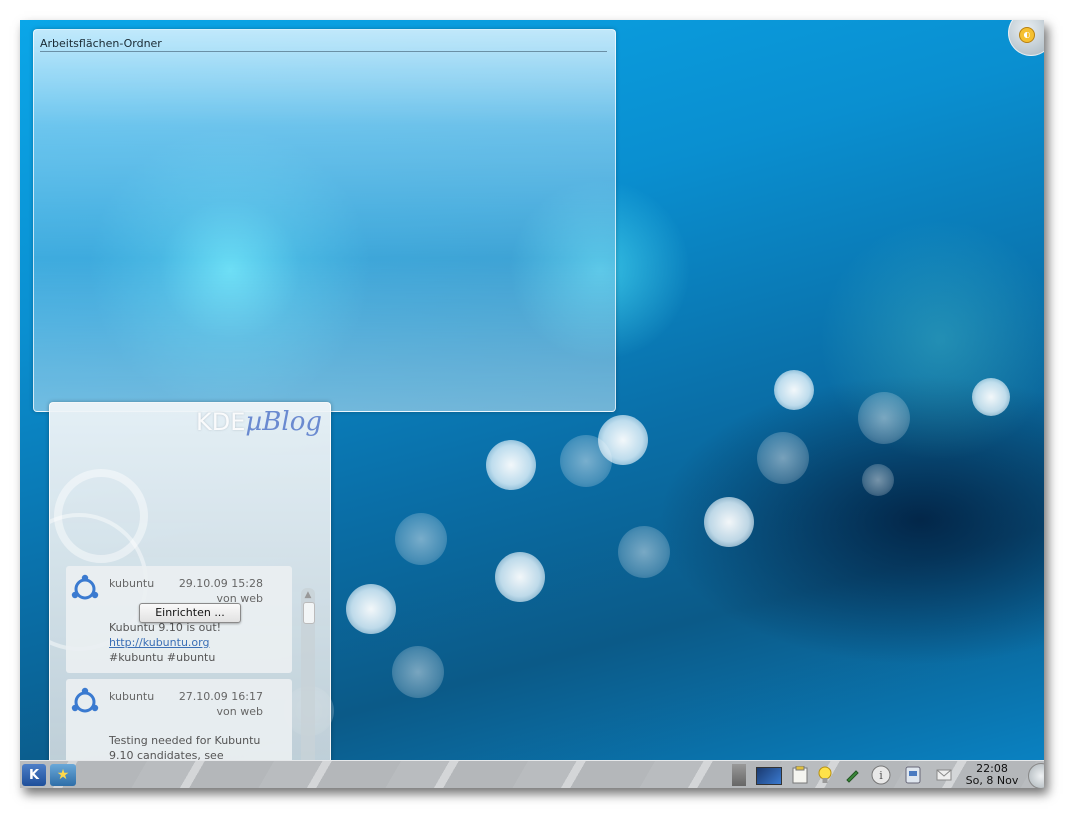 This screenshot has height=828, width=1084. What do you see at coordinates (800, 775) in the screenshot?
I see `clipboard-icon` at bounding box center [800, 775].